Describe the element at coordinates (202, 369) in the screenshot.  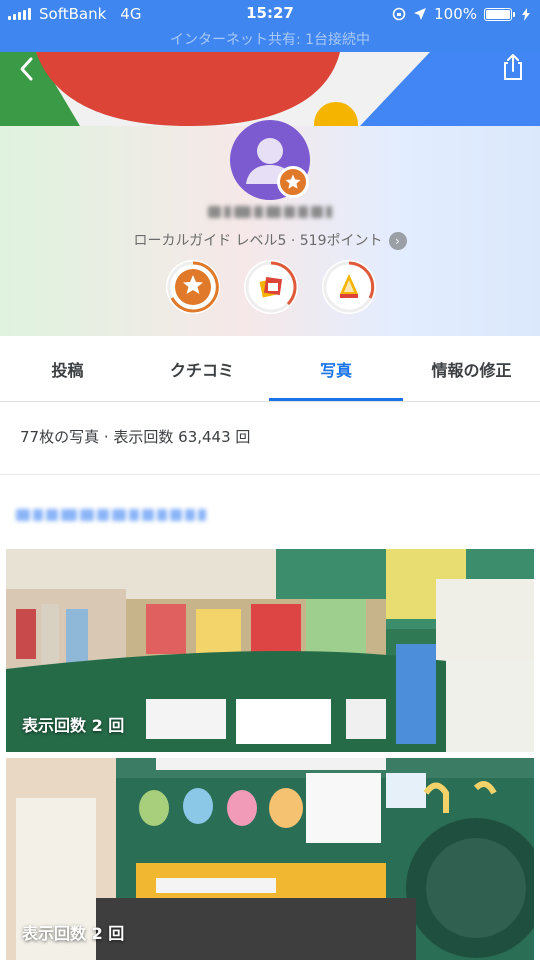
I see `tab-reviews: クチコミ` at that location.